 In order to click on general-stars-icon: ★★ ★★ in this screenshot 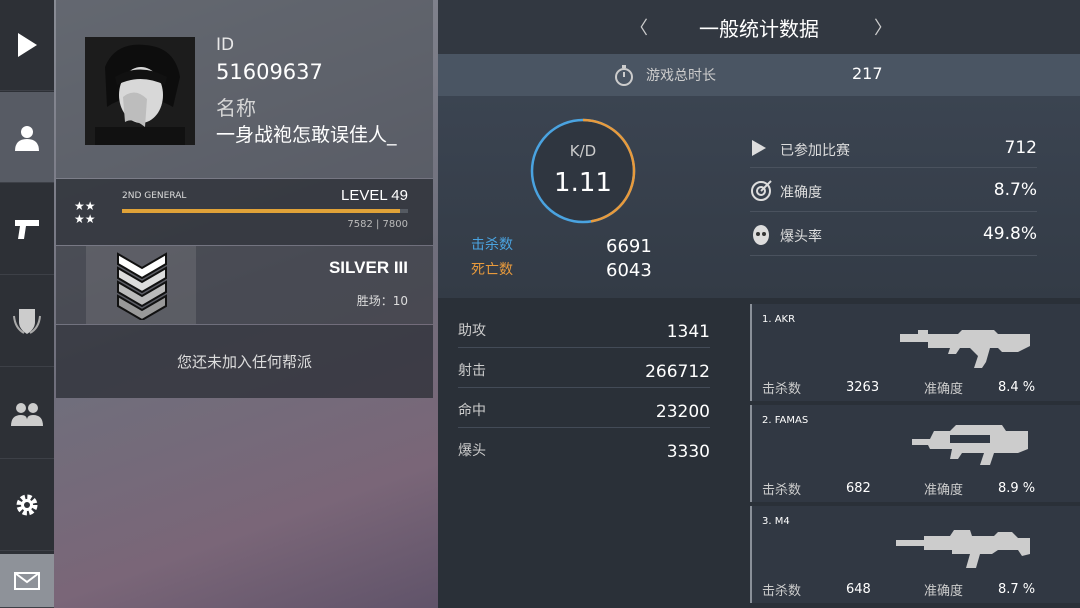, I will do `click(85, 212)`.